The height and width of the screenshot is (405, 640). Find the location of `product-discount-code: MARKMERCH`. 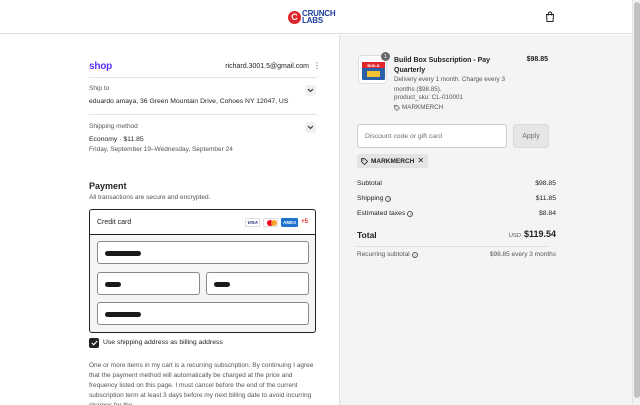

product-discount-code: MARKMERCH is located at coordinates (423, 107).